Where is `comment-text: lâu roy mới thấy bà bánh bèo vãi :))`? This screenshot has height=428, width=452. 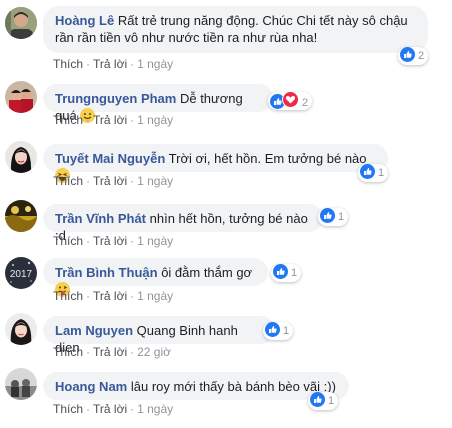
comment-text: lâu roy mới thấy bà bánh bèo vãi :)) is located at coordinates (233, 386).